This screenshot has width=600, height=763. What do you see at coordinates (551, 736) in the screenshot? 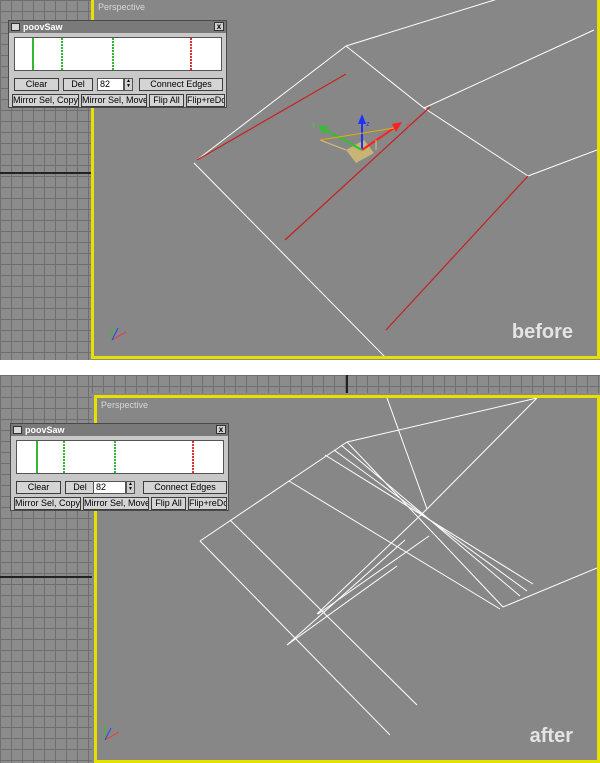
I see `after-caption: after` at bounding box center [551, 736].